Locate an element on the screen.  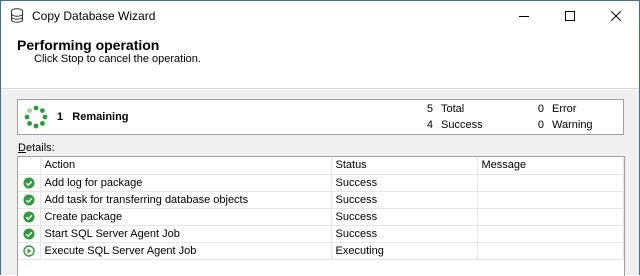
remaining-status: 1 Remaining is located at coordinates (93, 117).